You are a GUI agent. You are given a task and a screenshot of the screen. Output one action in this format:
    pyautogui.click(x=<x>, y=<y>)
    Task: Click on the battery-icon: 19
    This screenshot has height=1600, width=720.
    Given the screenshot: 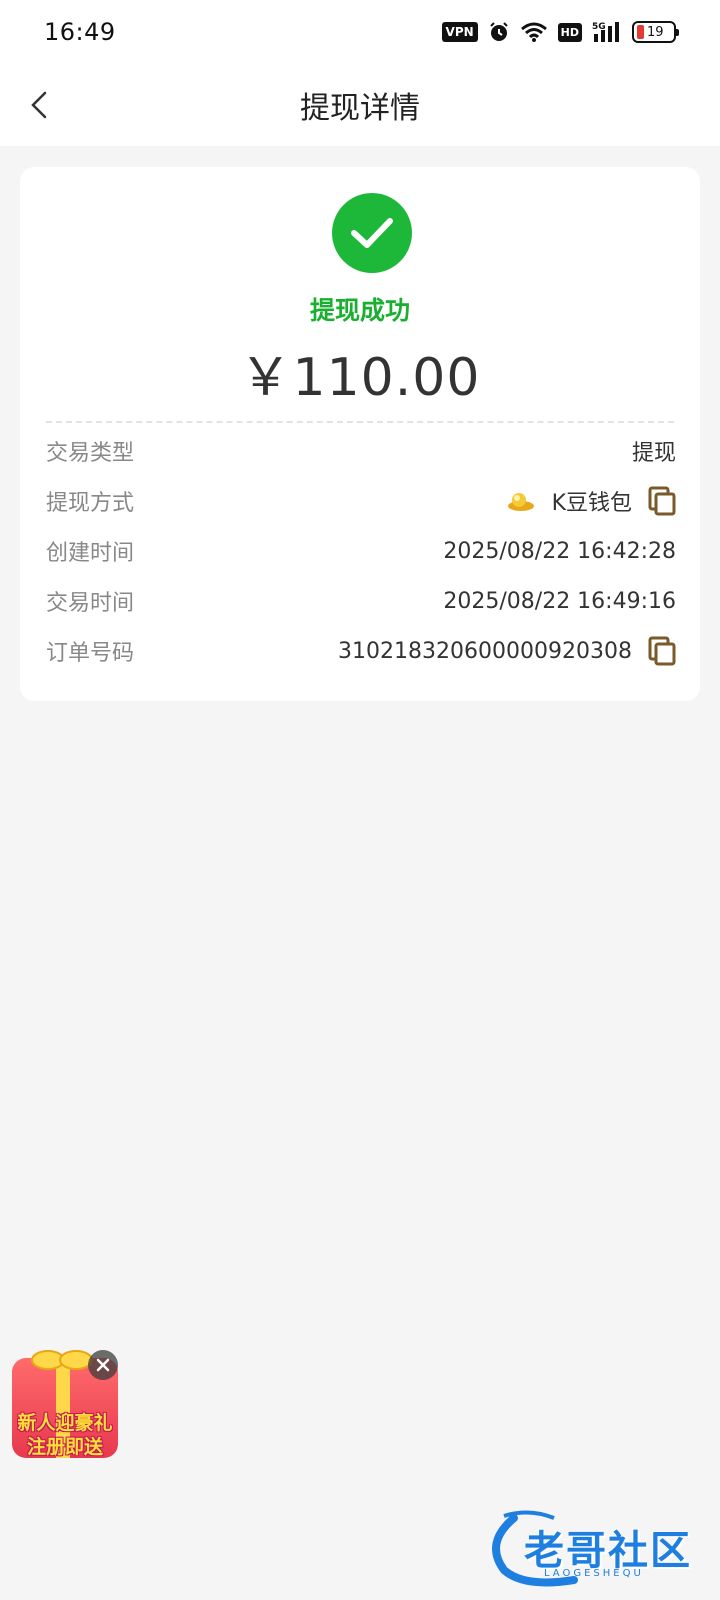 What is the action you would take?
    pyautogui.click(x=655, y=32)
    